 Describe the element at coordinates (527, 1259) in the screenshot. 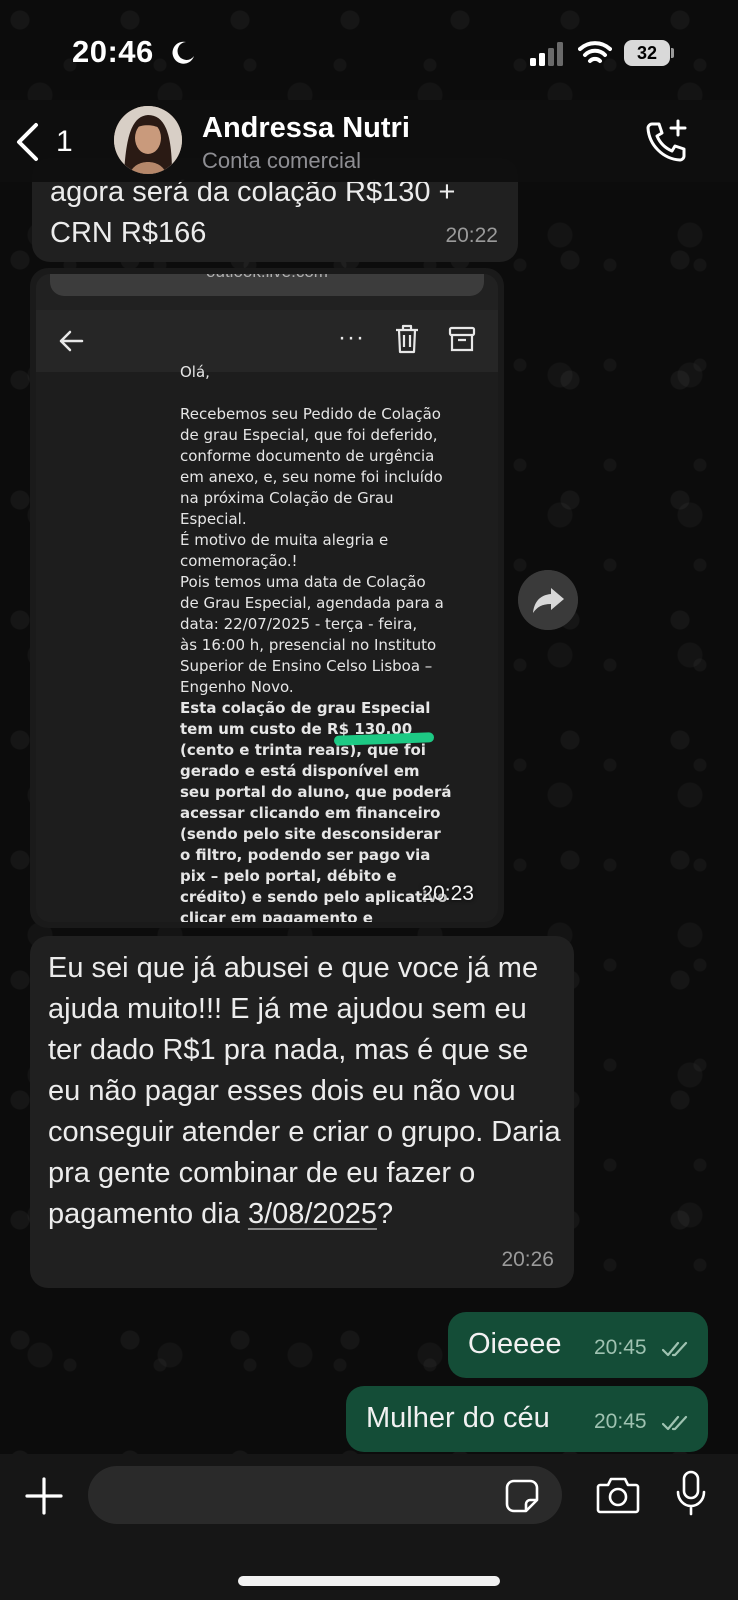

I see `message-time: 20:26` at that location.